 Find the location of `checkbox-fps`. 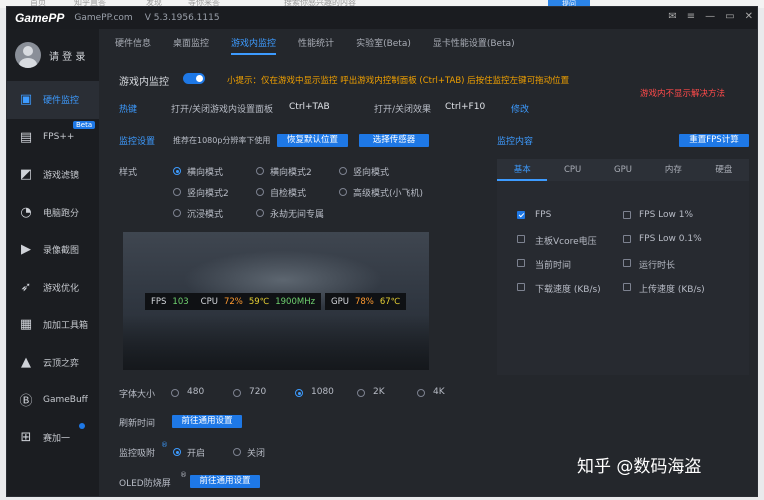

checkbox-fps is located at coordinates (521, 215).